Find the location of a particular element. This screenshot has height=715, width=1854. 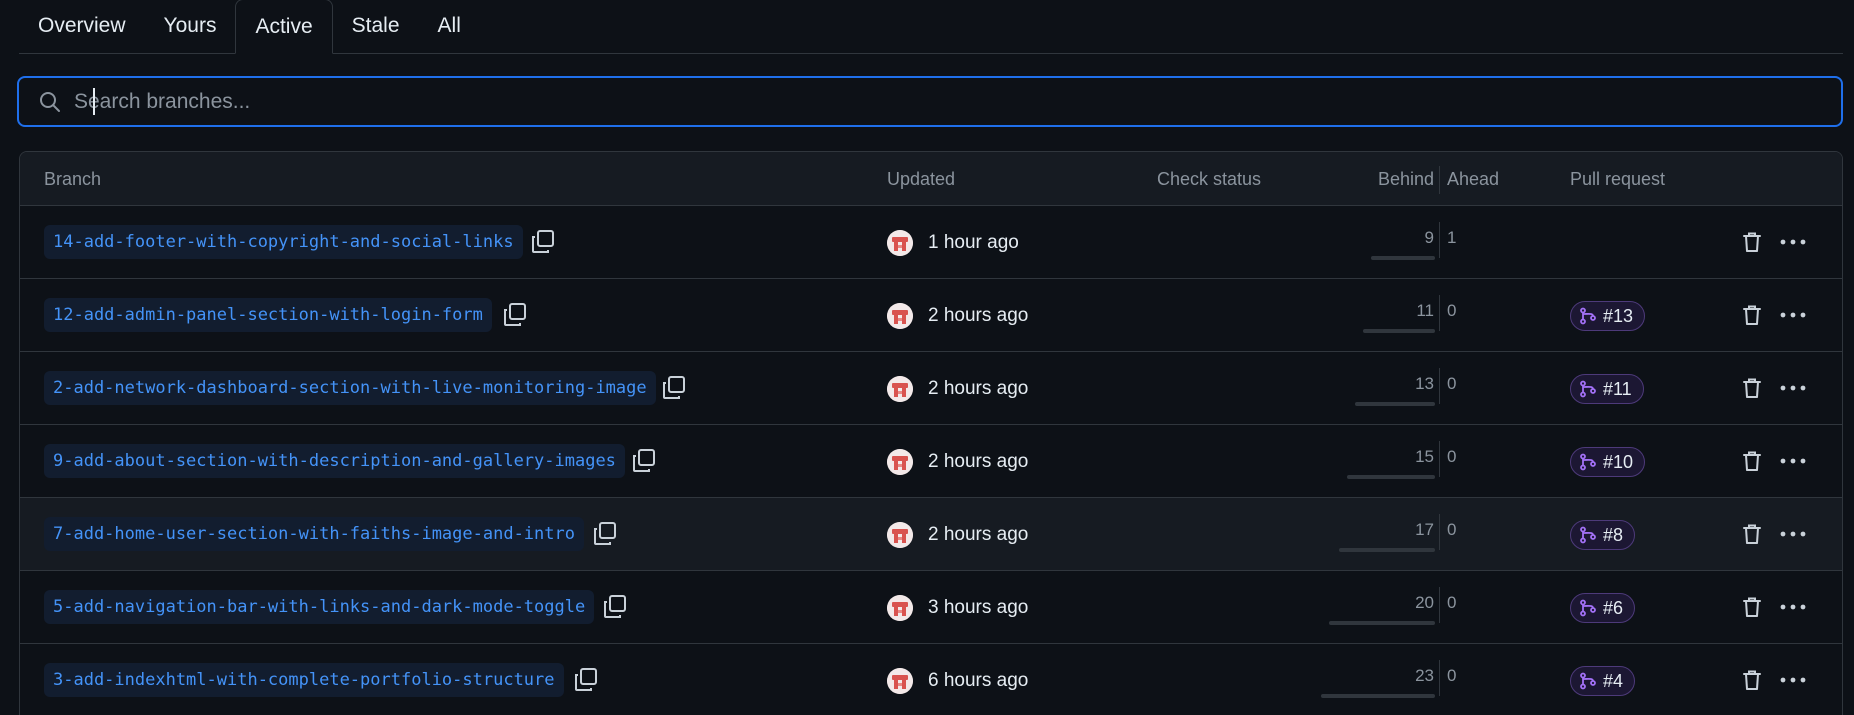

pull-request-badge: #8 is located at coordinates (1603, 535).